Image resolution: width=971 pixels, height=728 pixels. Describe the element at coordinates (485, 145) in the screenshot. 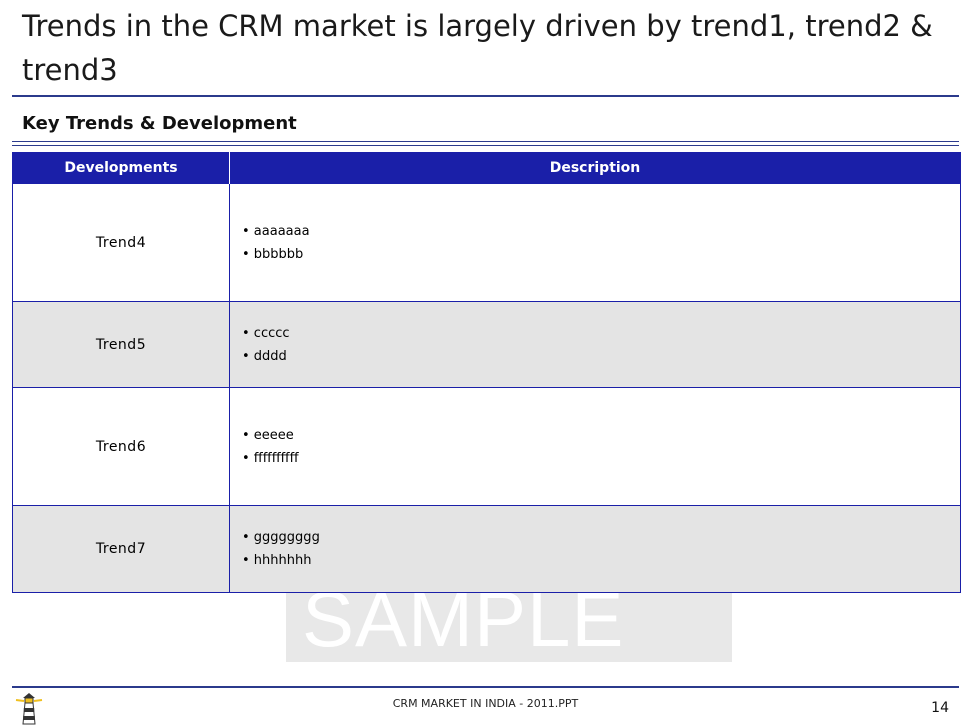

I see `subtitle-divider-bottom` at that location.